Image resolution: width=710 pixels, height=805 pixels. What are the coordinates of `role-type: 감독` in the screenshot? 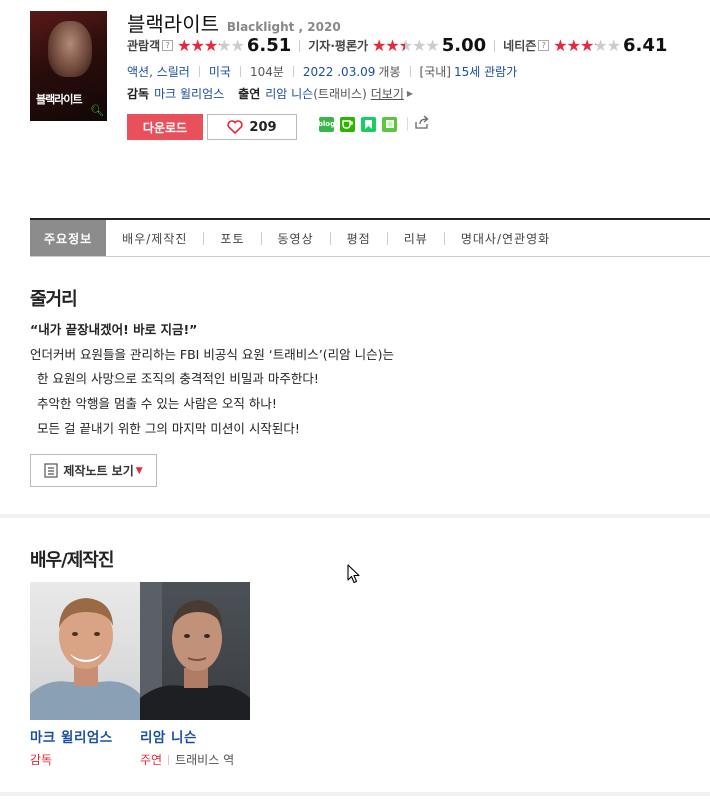 It's located at (41, 760).